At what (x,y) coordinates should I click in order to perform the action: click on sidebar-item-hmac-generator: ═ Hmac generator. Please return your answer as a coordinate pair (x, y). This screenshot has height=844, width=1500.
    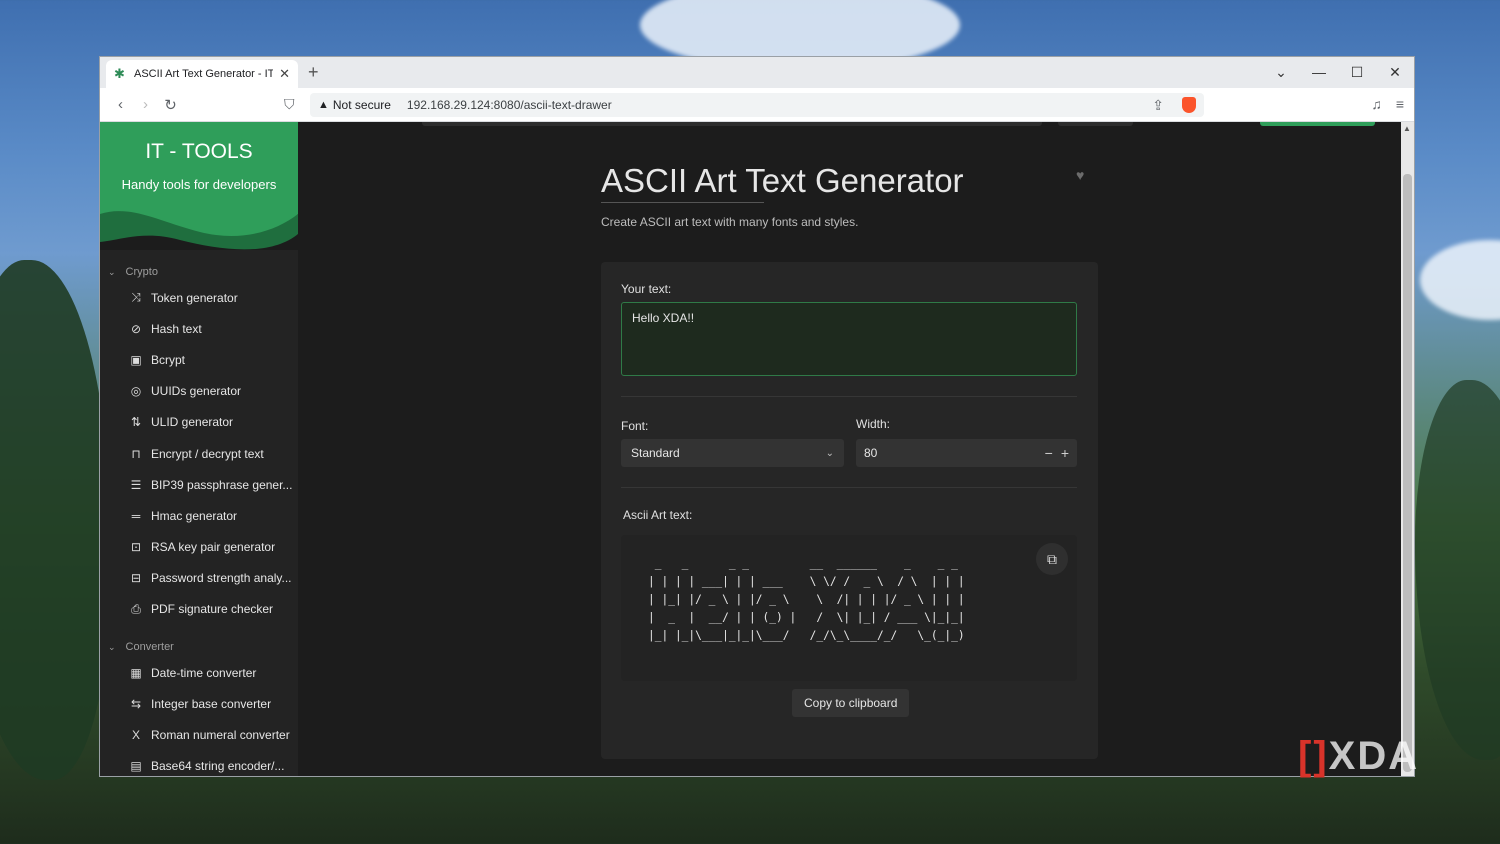
    Looking at the image, I should click on (199, 515).